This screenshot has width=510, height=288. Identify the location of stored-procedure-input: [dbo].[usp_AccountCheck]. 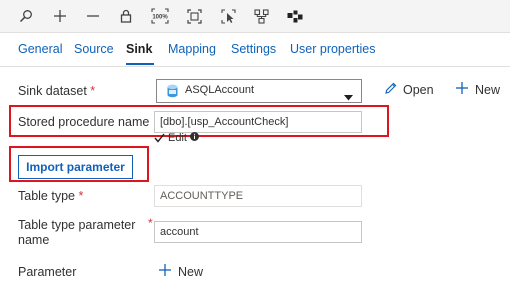
(258, 122).